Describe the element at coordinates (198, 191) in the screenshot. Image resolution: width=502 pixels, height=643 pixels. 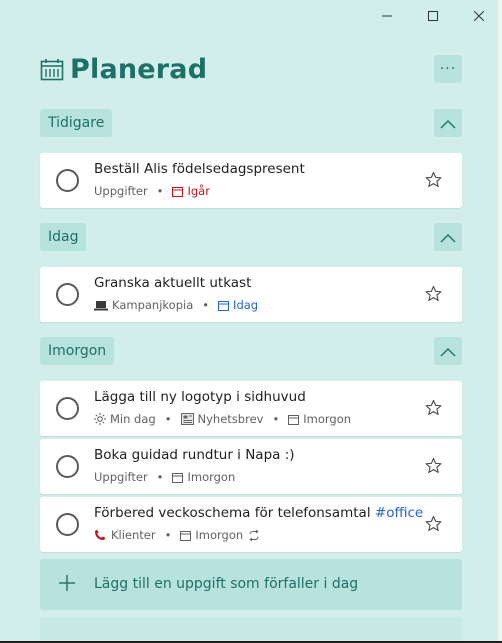
I see `task-due: Igår` at that location.